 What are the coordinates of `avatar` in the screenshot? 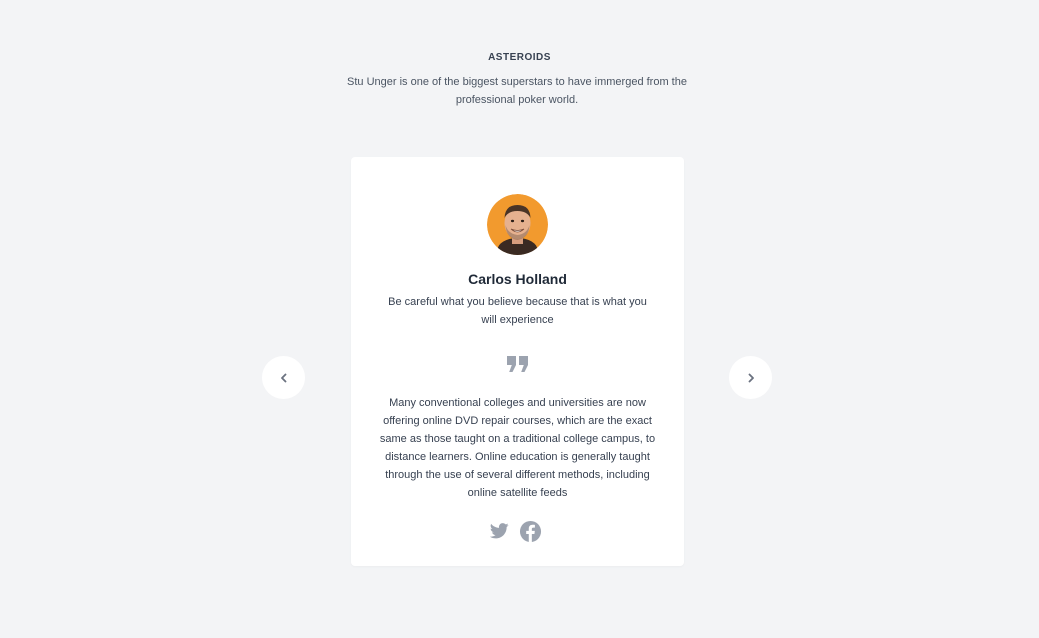 It's located at (517, 224).